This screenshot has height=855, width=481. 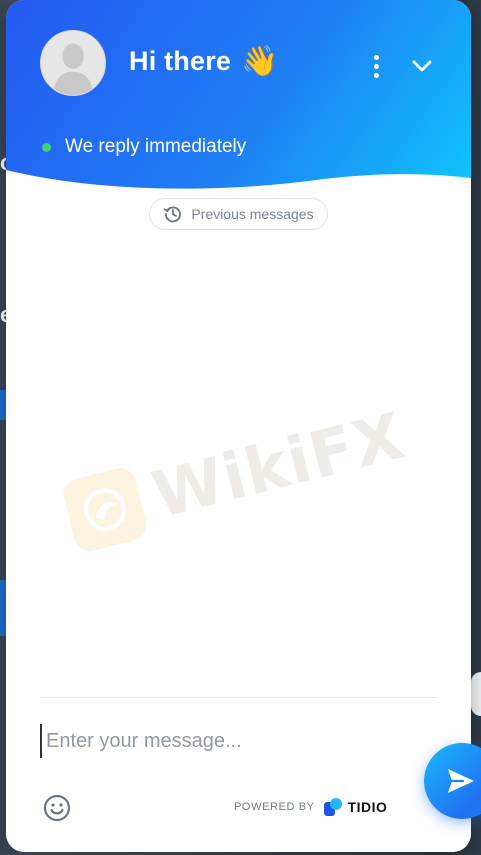 I want to click on agent-avatar, so click(x=73, y=63).